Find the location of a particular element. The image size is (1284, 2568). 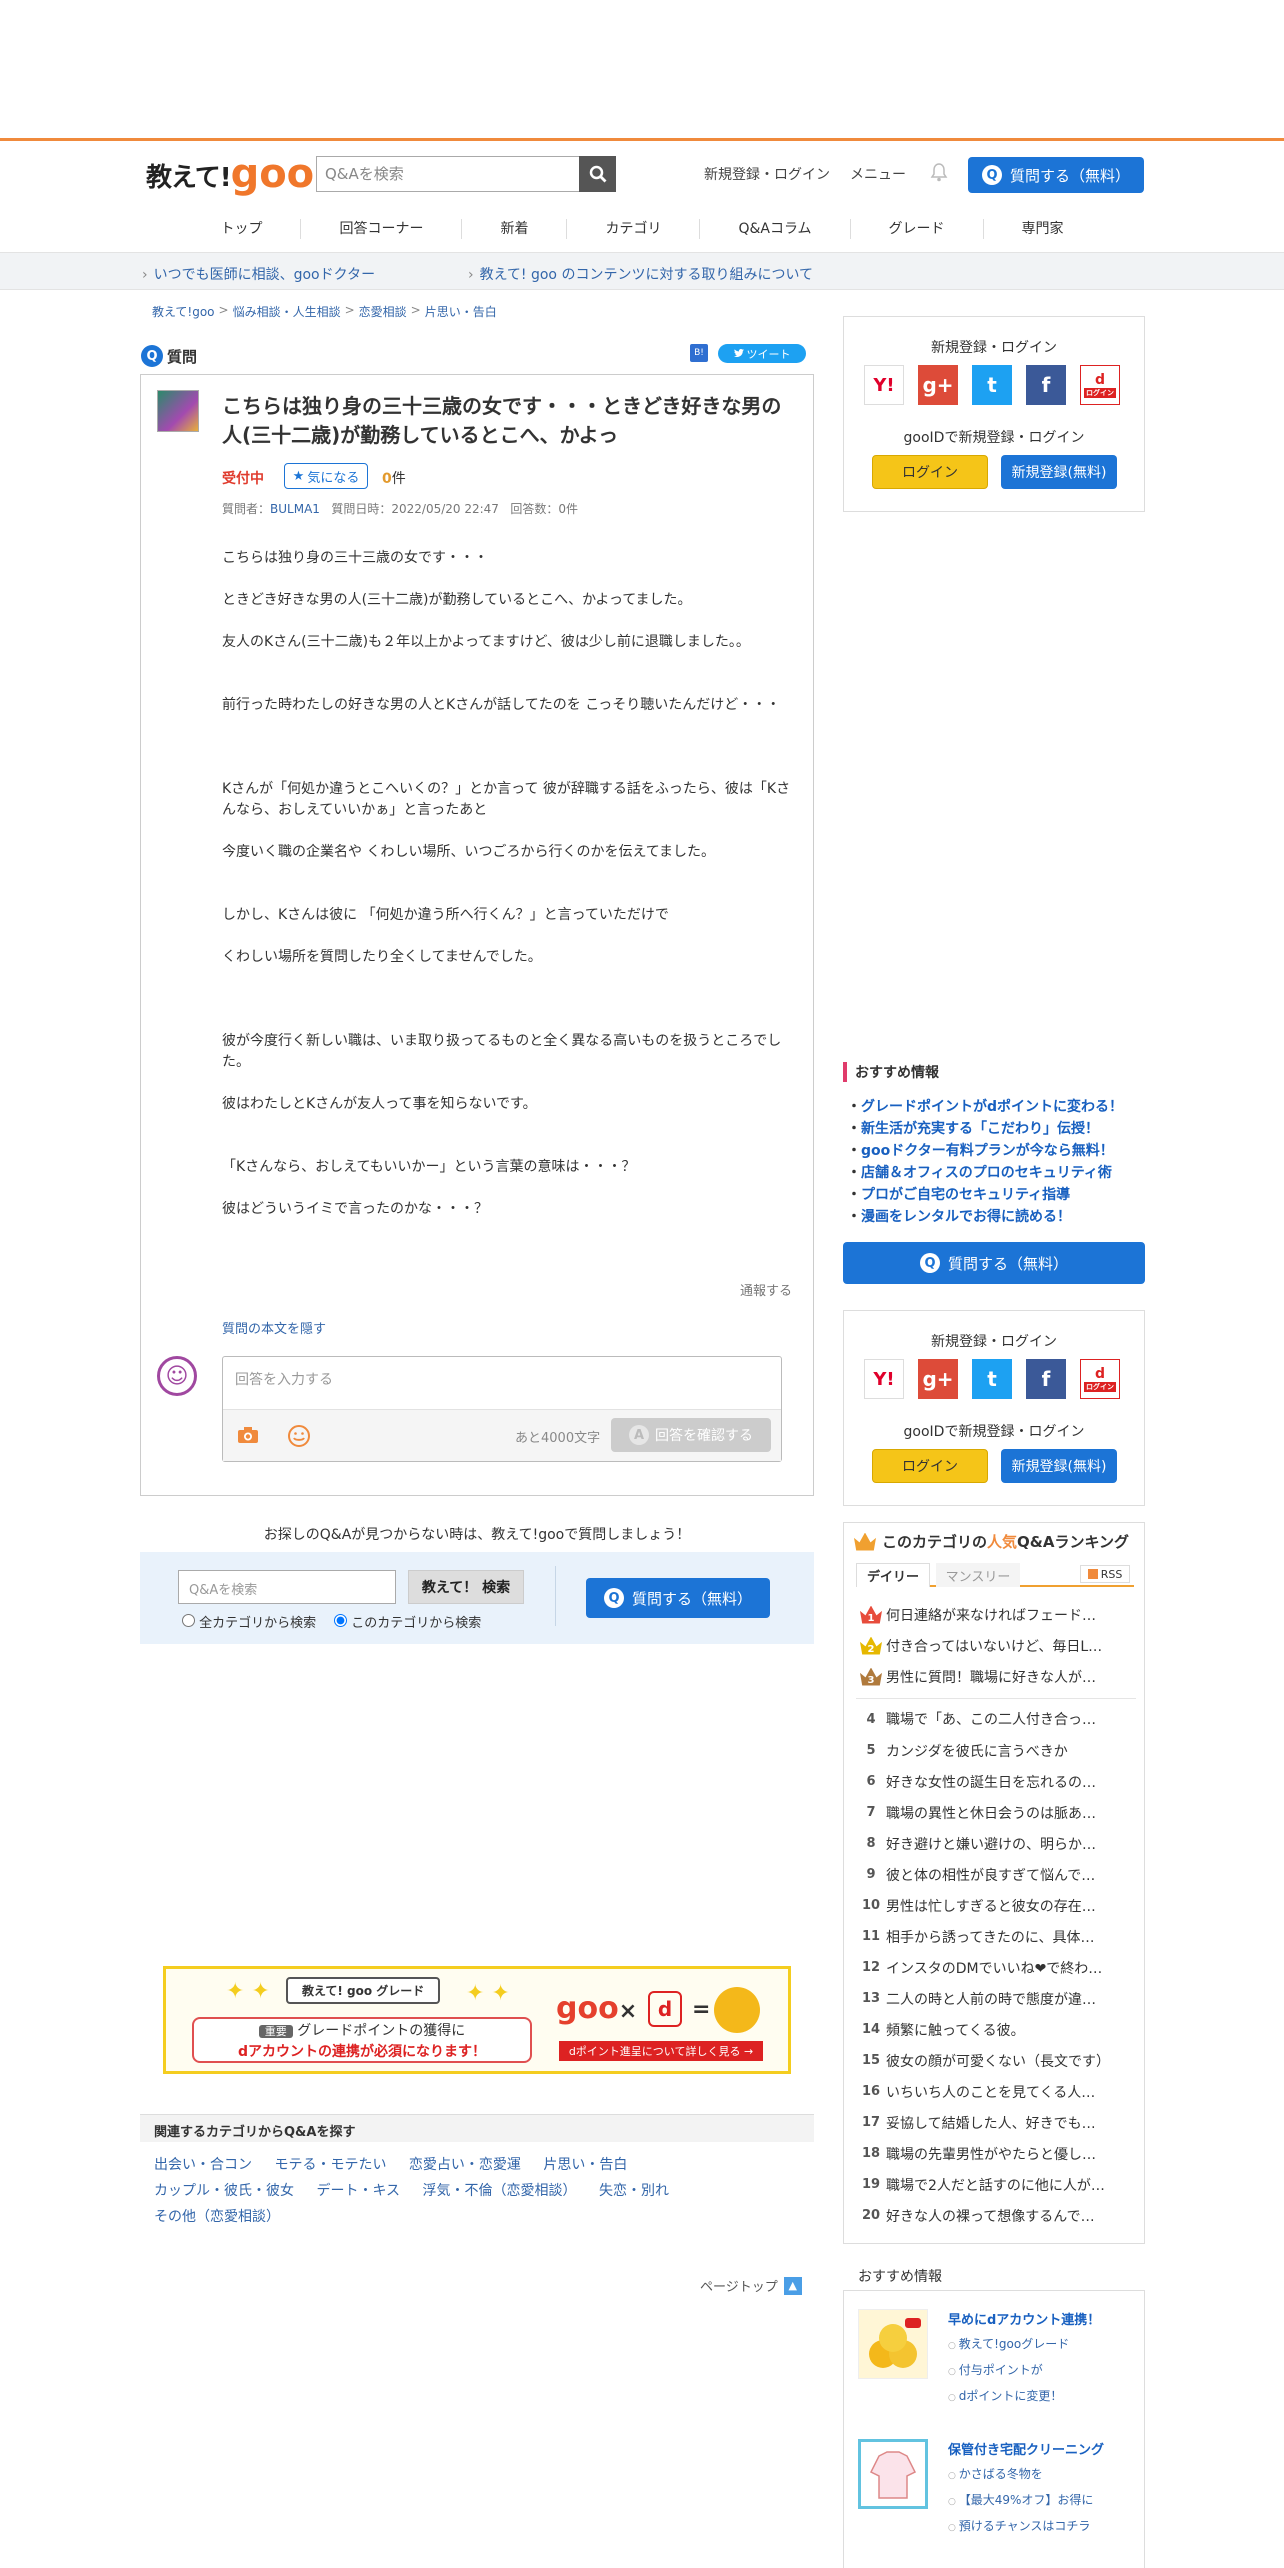

page-top-link: ページトップ ▲ is located at coordinates (751, 2285).